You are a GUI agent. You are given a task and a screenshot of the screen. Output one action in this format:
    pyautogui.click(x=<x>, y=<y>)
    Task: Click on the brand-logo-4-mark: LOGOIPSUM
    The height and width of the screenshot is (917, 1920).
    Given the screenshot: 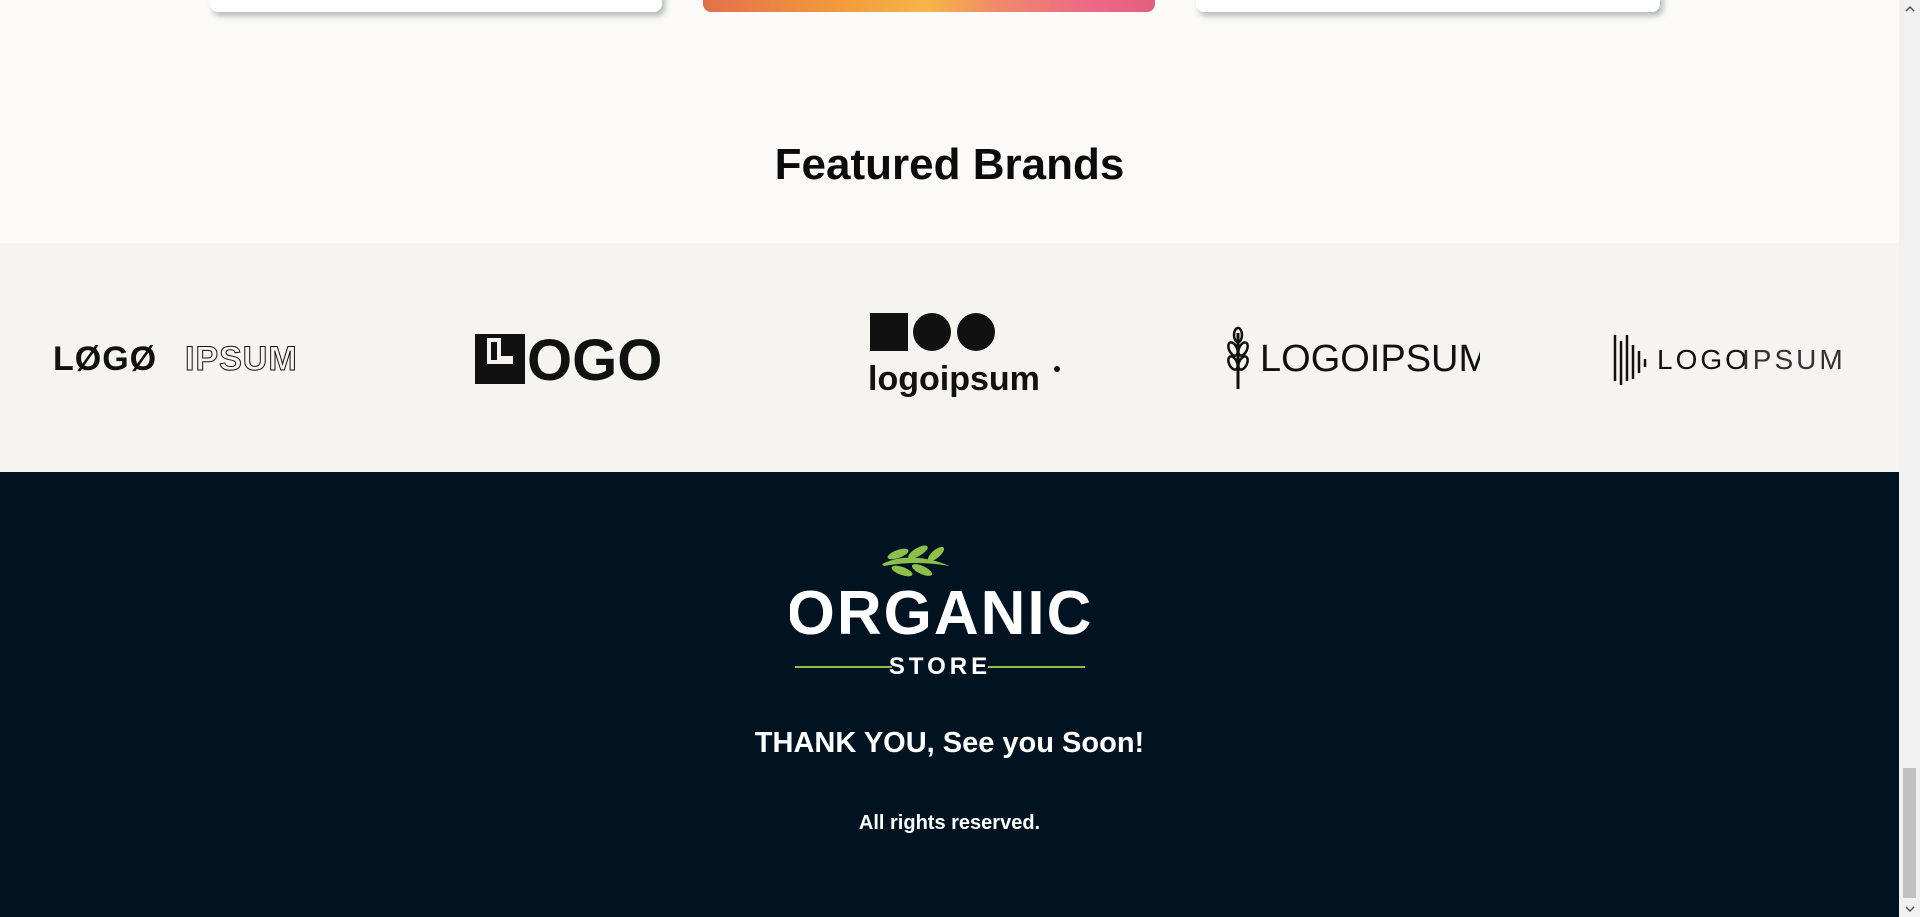 What is the action you would take?
    pyautogui.click(x=1353, y=357)
    